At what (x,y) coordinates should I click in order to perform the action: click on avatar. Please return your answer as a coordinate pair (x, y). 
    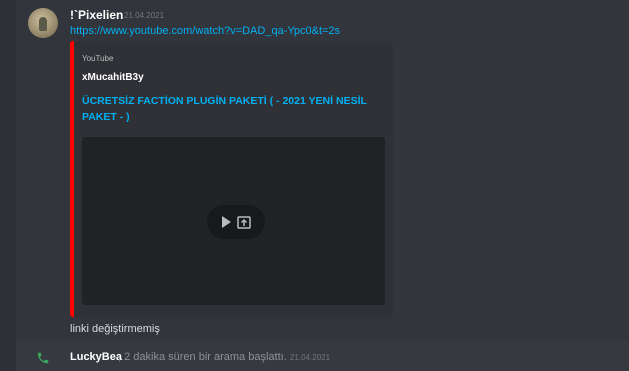
    Looking at the image, I should click on (43, 23).